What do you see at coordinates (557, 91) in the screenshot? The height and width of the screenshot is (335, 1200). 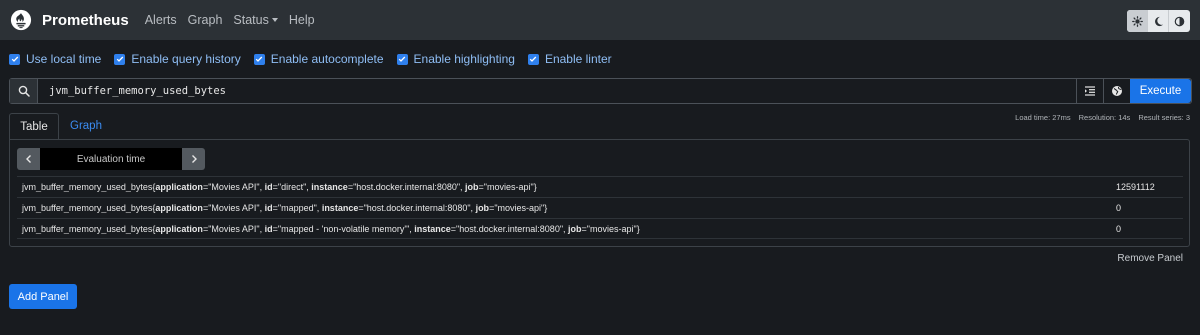 I see `query-input: jvm_buffer_memory_used_bytes` at bounding box center [557, 91].